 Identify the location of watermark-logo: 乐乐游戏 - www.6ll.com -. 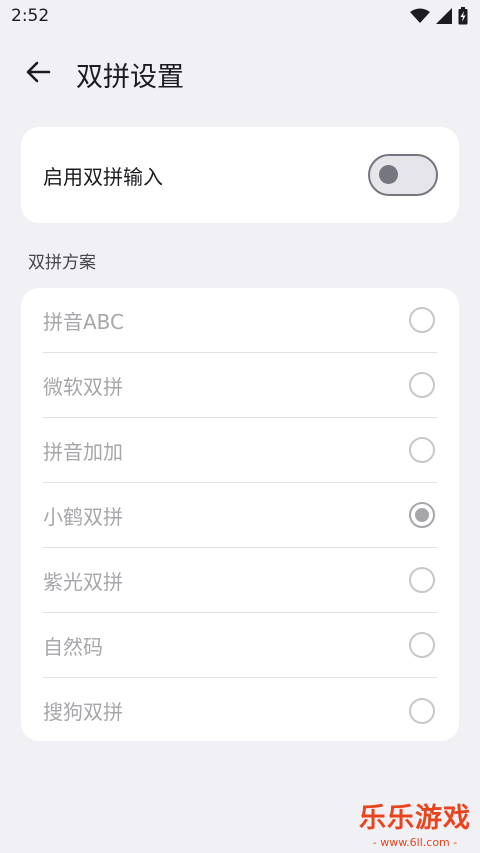
(415, 825).